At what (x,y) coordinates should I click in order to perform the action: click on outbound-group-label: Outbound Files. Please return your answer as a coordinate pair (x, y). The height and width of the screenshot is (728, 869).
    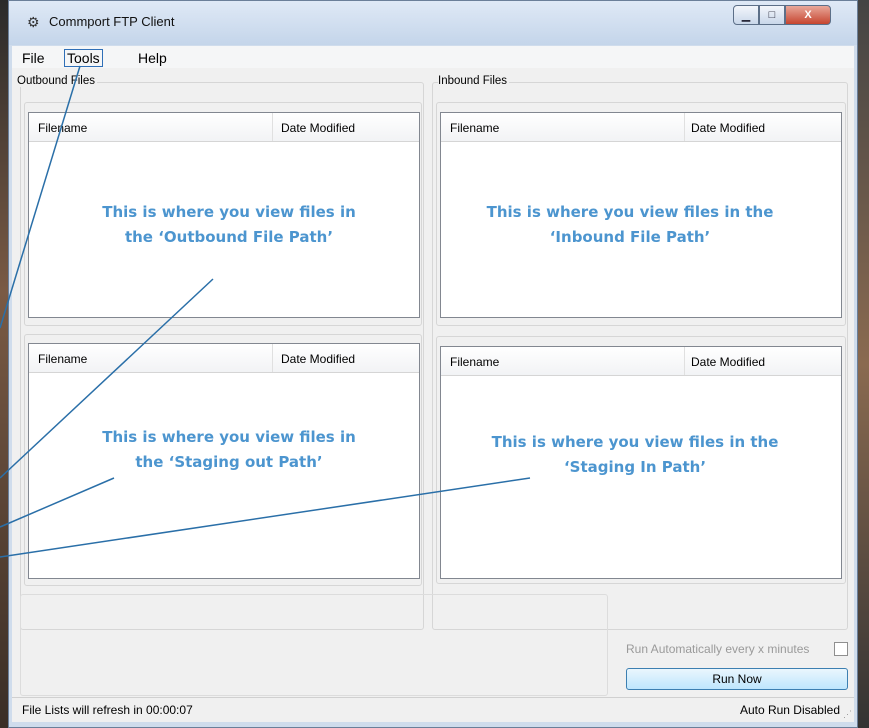
    Looking at the image, I should click on (57, 81).